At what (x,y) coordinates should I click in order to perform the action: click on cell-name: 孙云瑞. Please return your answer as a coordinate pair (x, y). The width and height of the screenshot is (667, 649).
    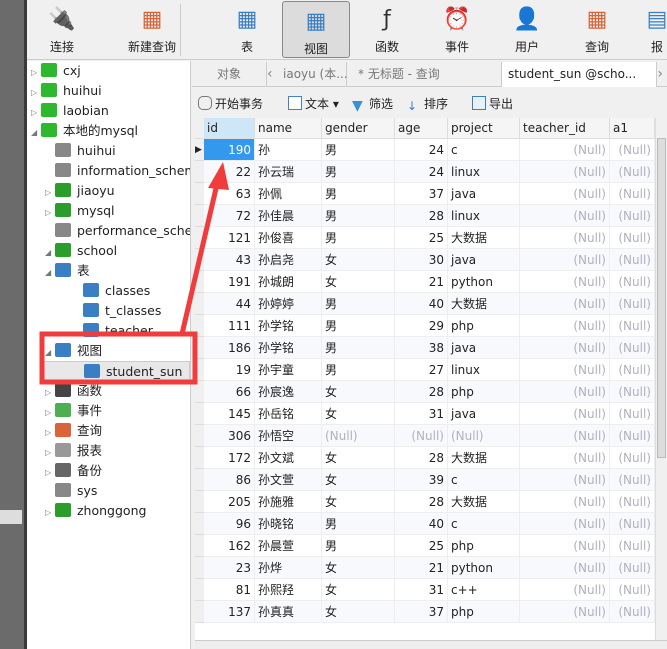
    Looking at the image, I should click on (288, 172).